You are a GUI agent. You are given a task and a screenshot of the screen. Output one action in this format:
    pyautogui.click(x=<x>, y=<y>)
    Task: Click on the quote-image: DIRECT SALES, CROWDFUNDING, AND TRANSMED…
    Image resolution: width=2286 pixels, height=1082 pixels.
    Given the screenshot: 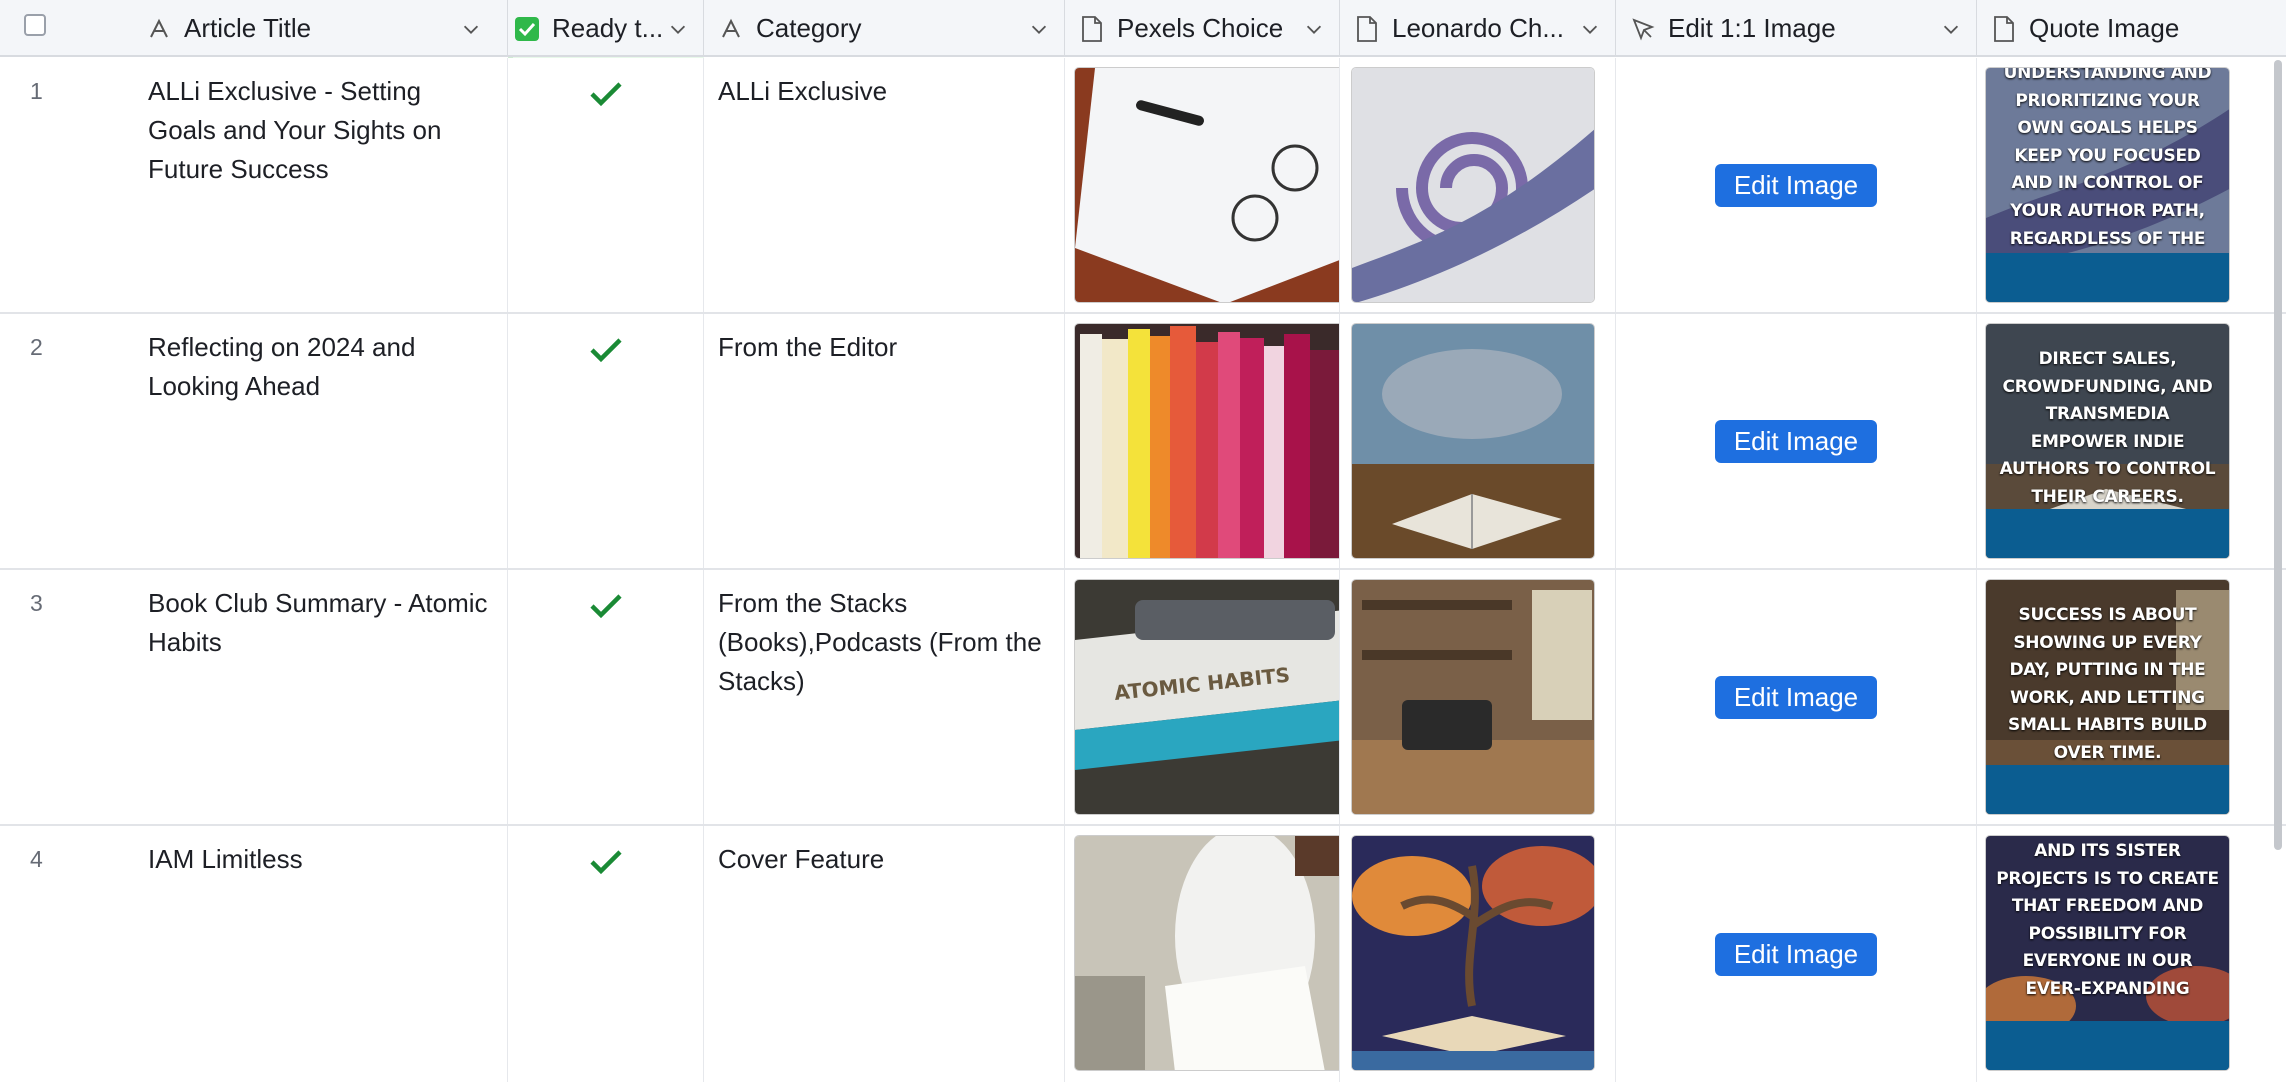 What is the action you would take?
    pyautogui.click(x=2107, y=441)
    